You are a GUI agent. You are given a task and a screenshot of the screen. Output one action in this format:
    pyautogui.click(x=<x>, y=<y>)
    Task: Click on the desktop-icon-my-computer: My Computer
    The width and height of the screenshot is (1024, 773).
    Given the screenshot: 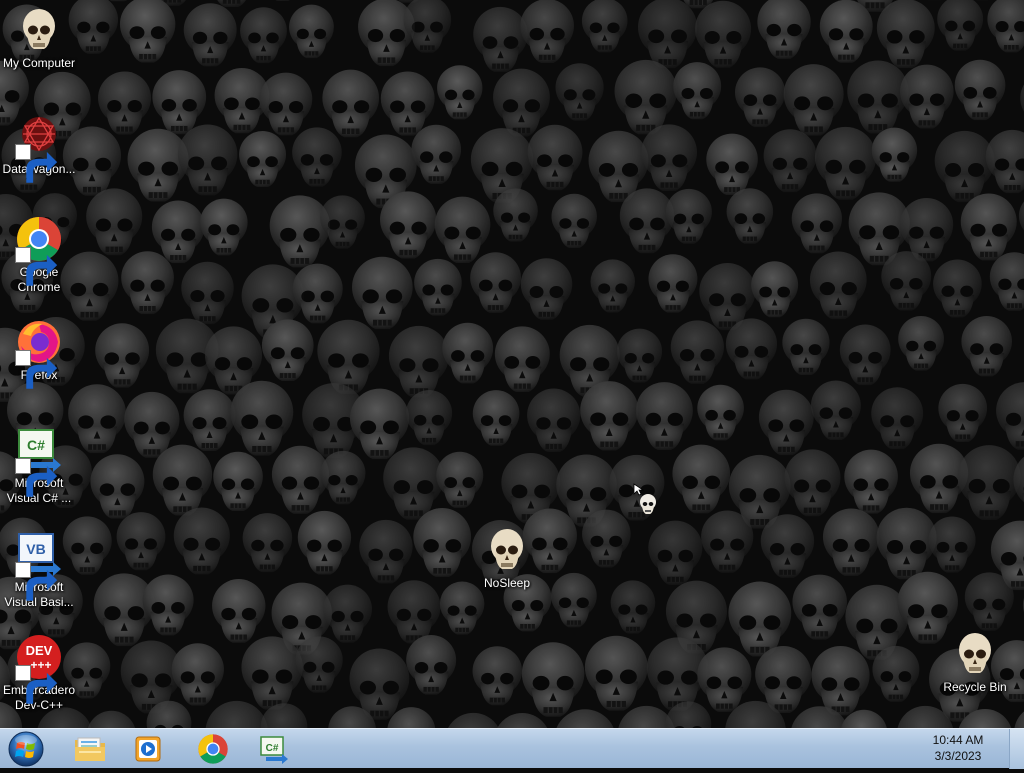 What is the action you would take?
    pyautogui.click(x=39, y=38)
    